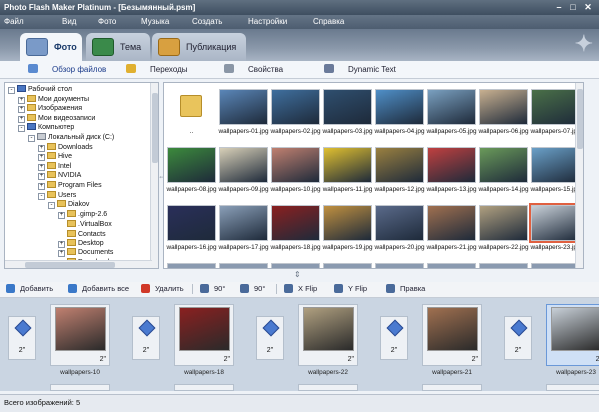 This screenshot has height=412, width=599. I want to click on menu-settings: Настройки, so click(267, 21).